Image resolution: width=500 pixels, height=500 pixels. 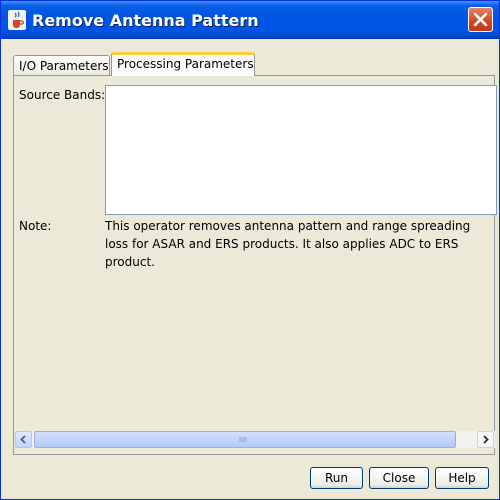 What do you see at coordinates (17, 20) in the screenshot?
I see `java-coffee-cup-icon` at bounding box center [17, 20].